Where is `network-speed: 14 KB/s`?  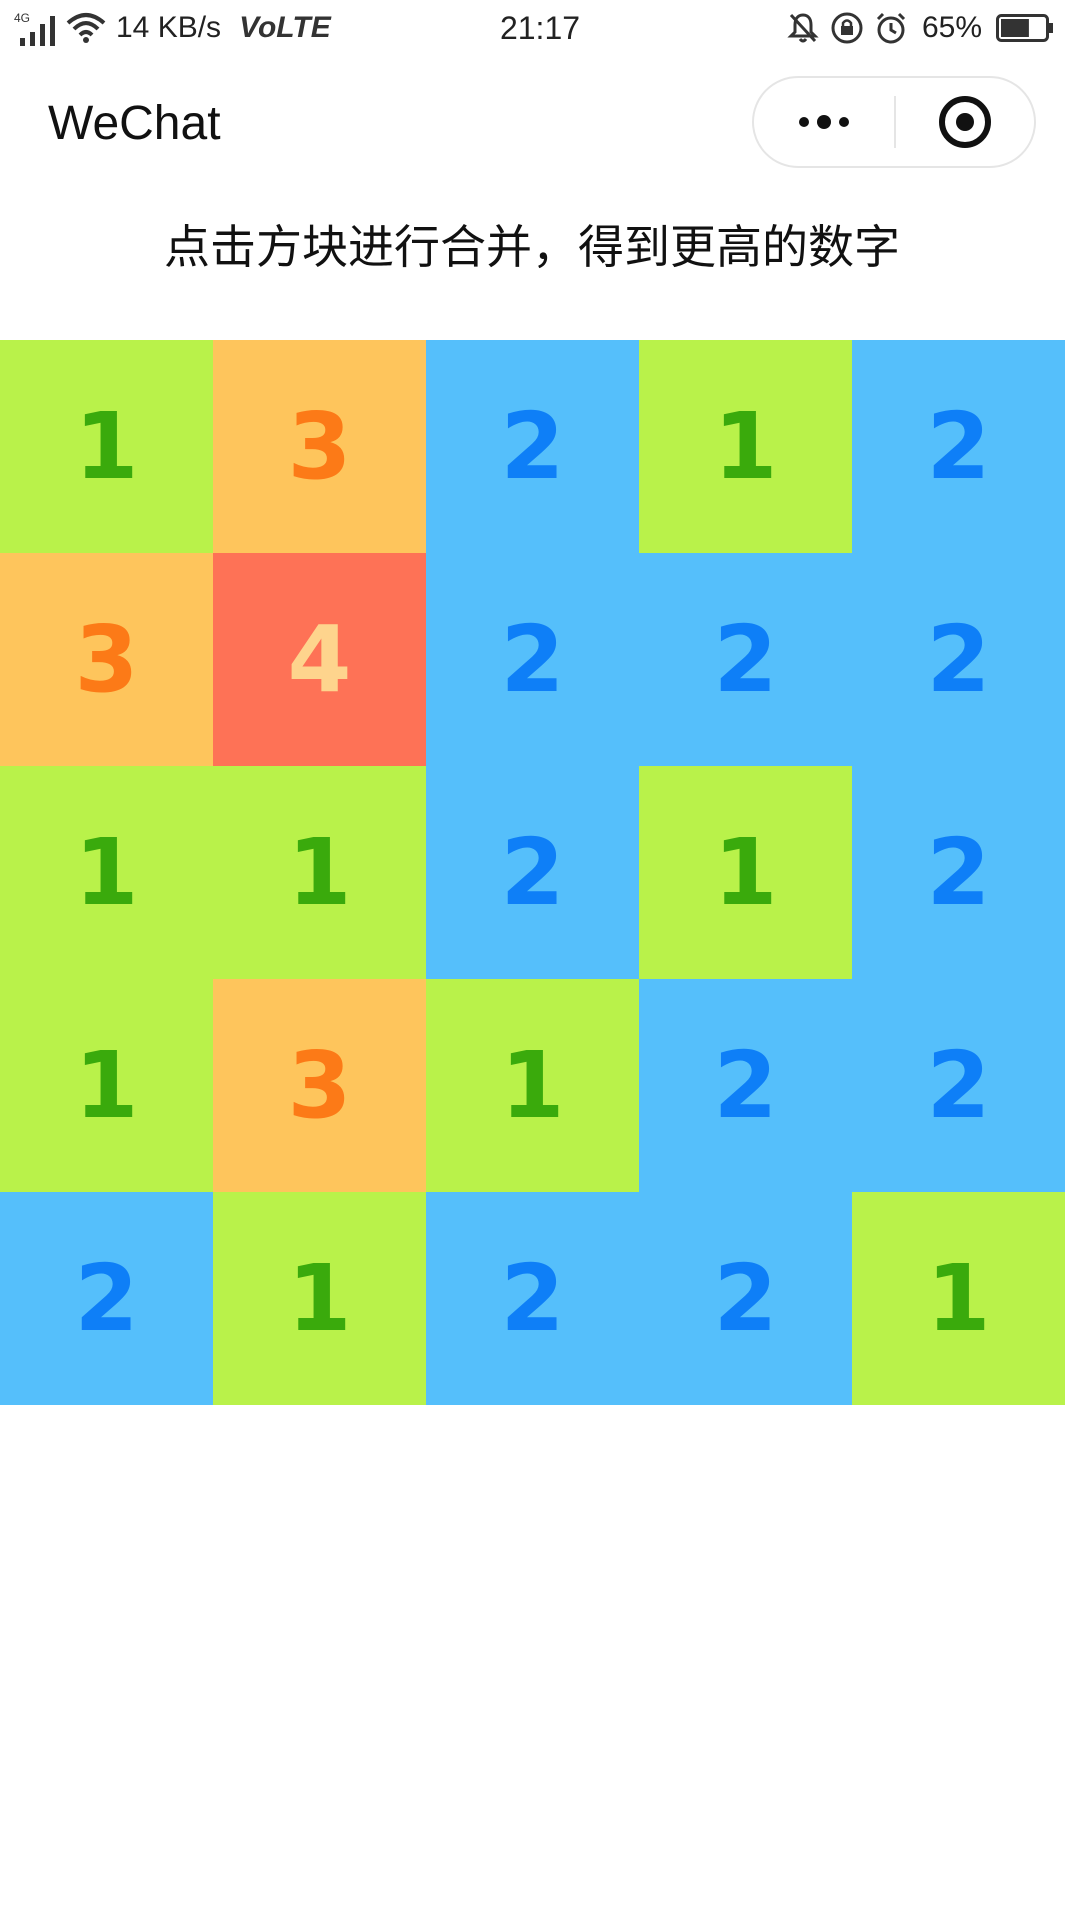 network-speed: 14 KB/s is located at coordinates (169, 27).